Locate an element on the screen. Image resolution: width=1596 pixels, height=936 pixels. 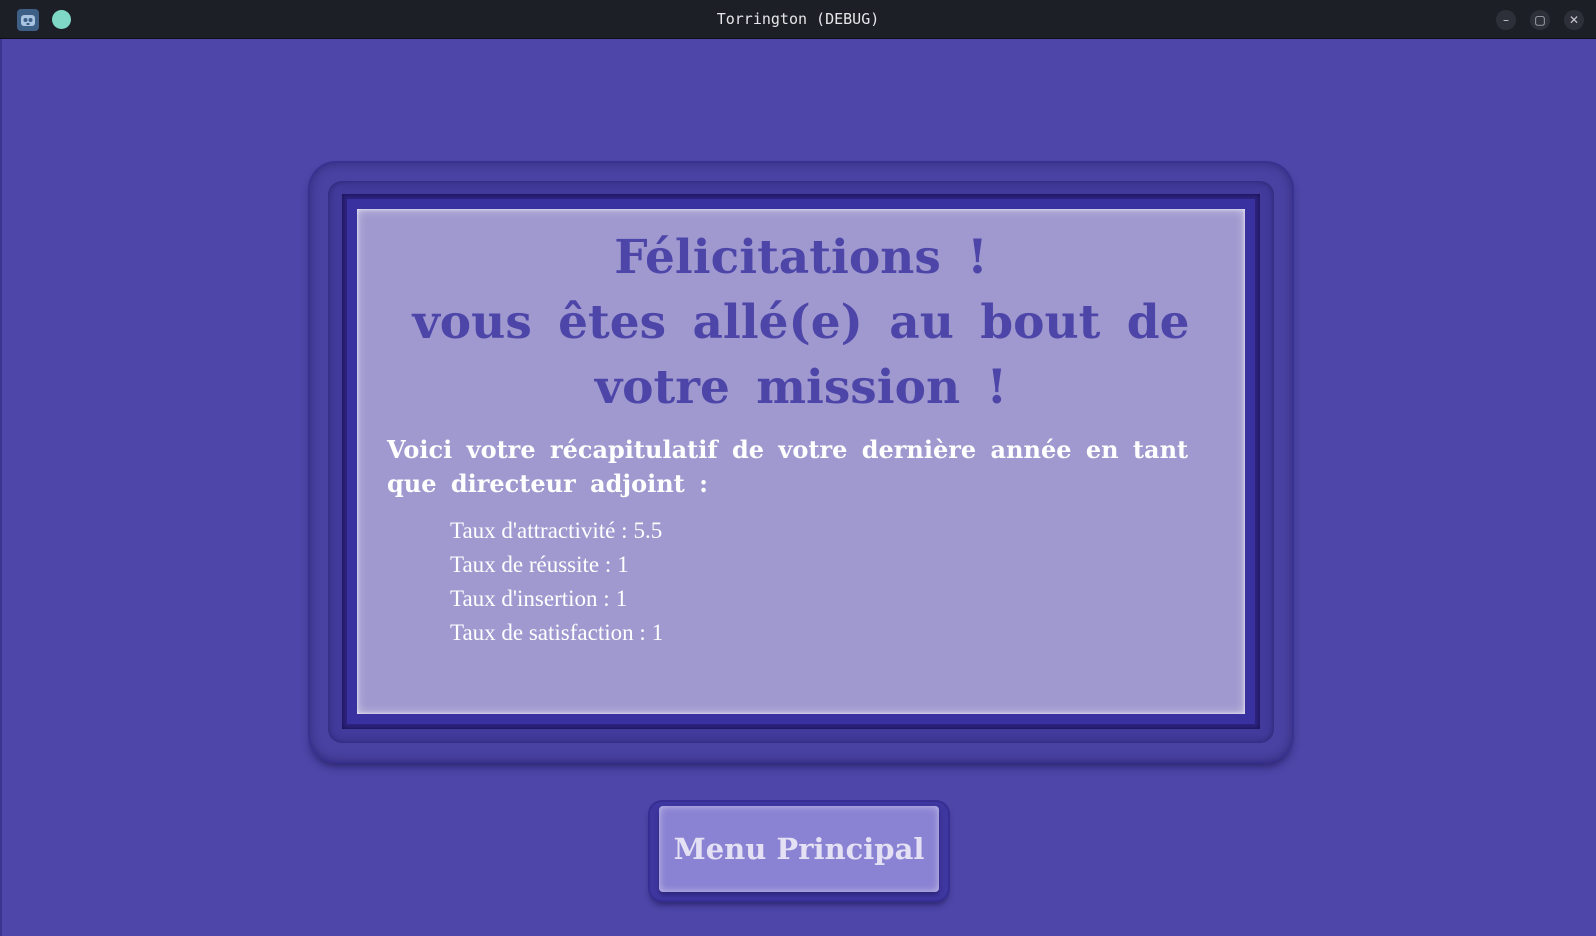
status-dot-icon is located at coordinates (61, 19).